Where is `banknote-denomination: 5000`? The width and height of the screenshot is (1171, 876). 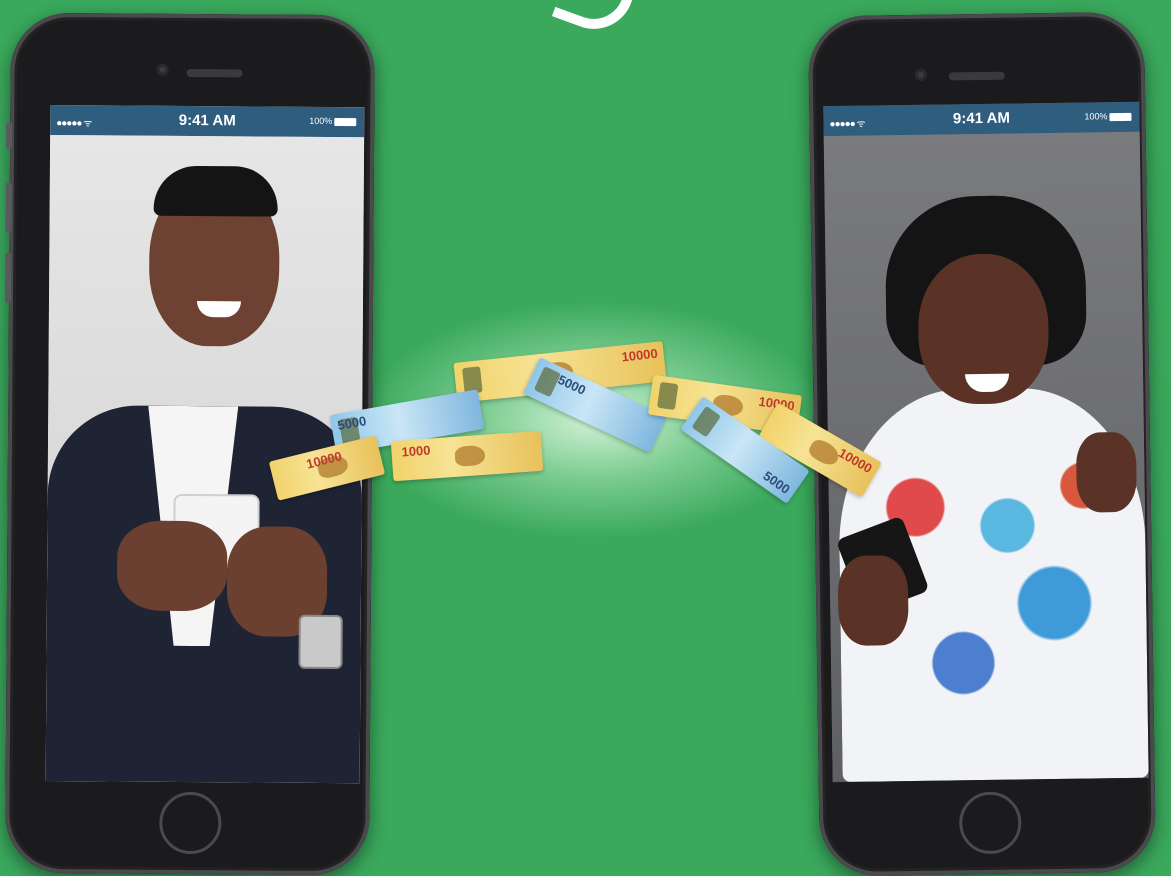 banknote-denomination: 5000 is located at coordinates (352, 423).